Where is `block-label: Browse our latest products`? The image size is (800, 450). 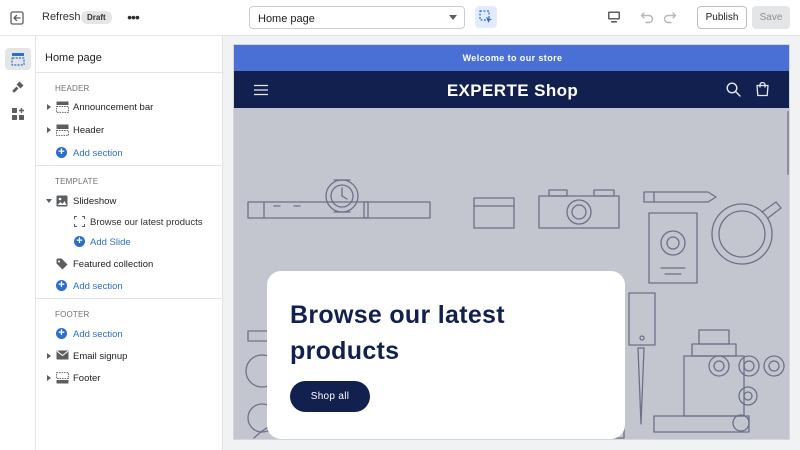
block-label: Browse our latest products is located at coordinates (146, 222).